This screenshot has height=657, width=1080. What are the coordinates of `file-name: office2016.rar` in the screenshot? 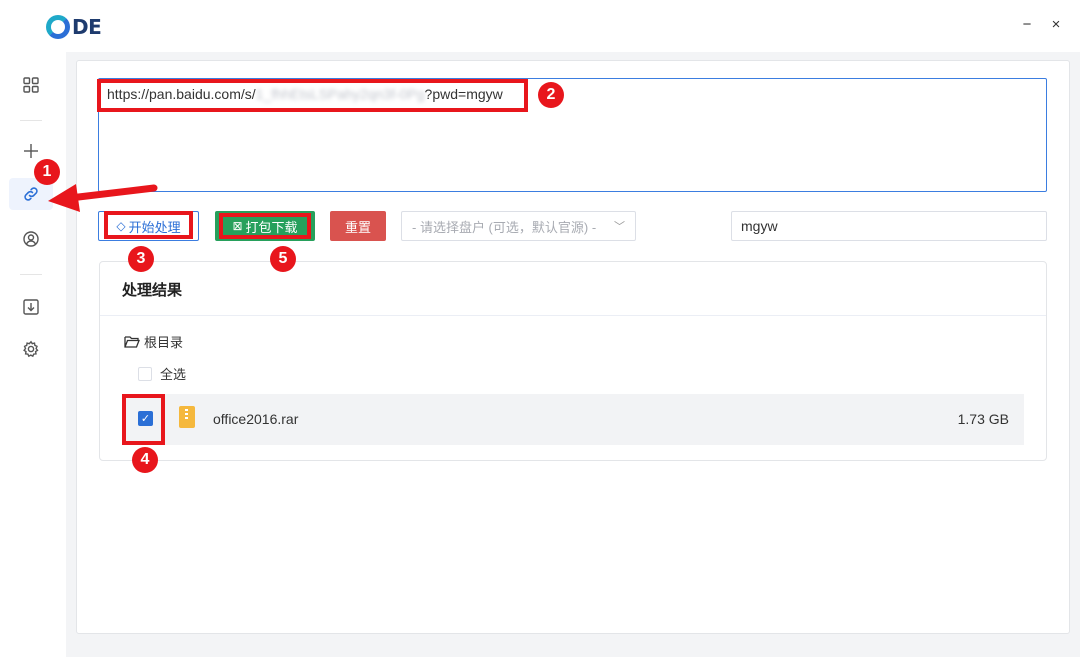 It's located at (256, 419).